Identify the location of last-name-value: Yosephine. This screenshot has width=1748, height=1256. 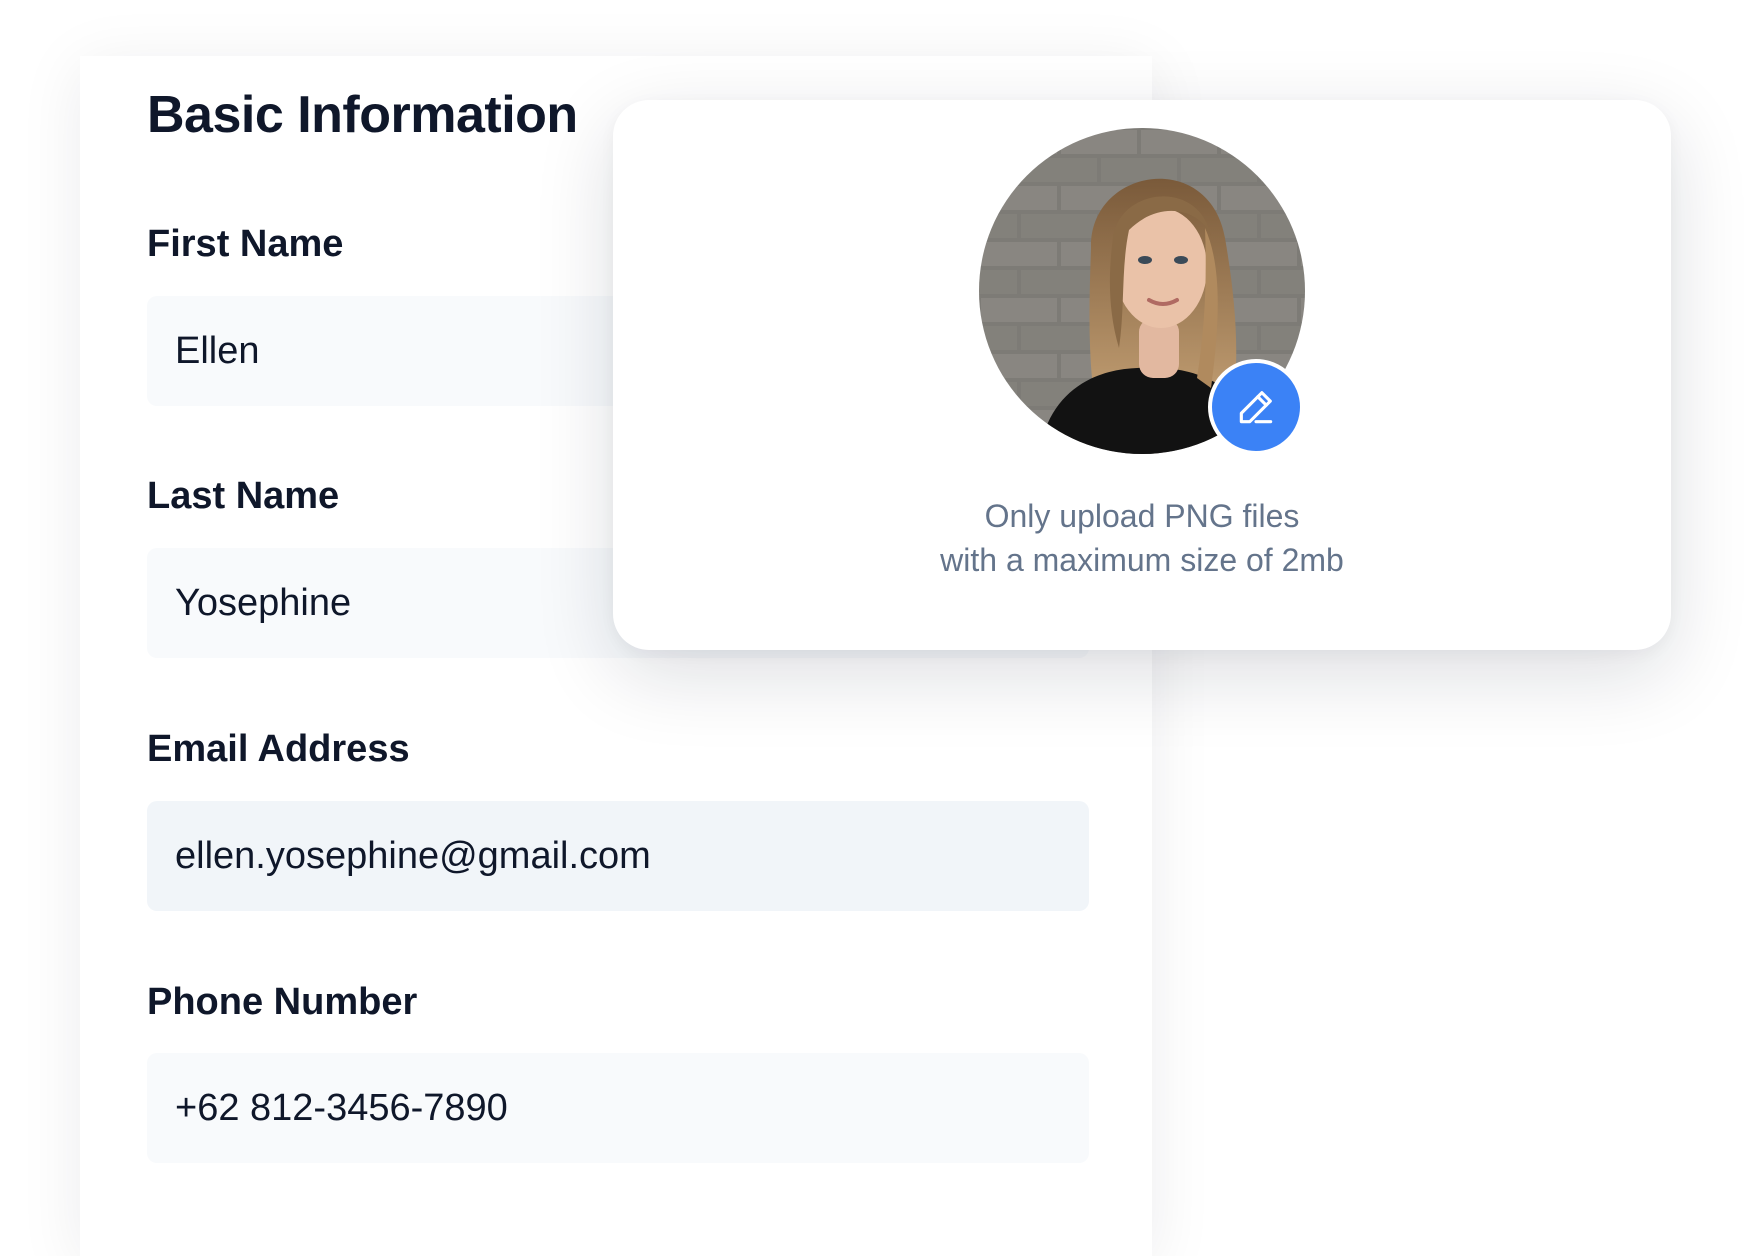
(263, 602).